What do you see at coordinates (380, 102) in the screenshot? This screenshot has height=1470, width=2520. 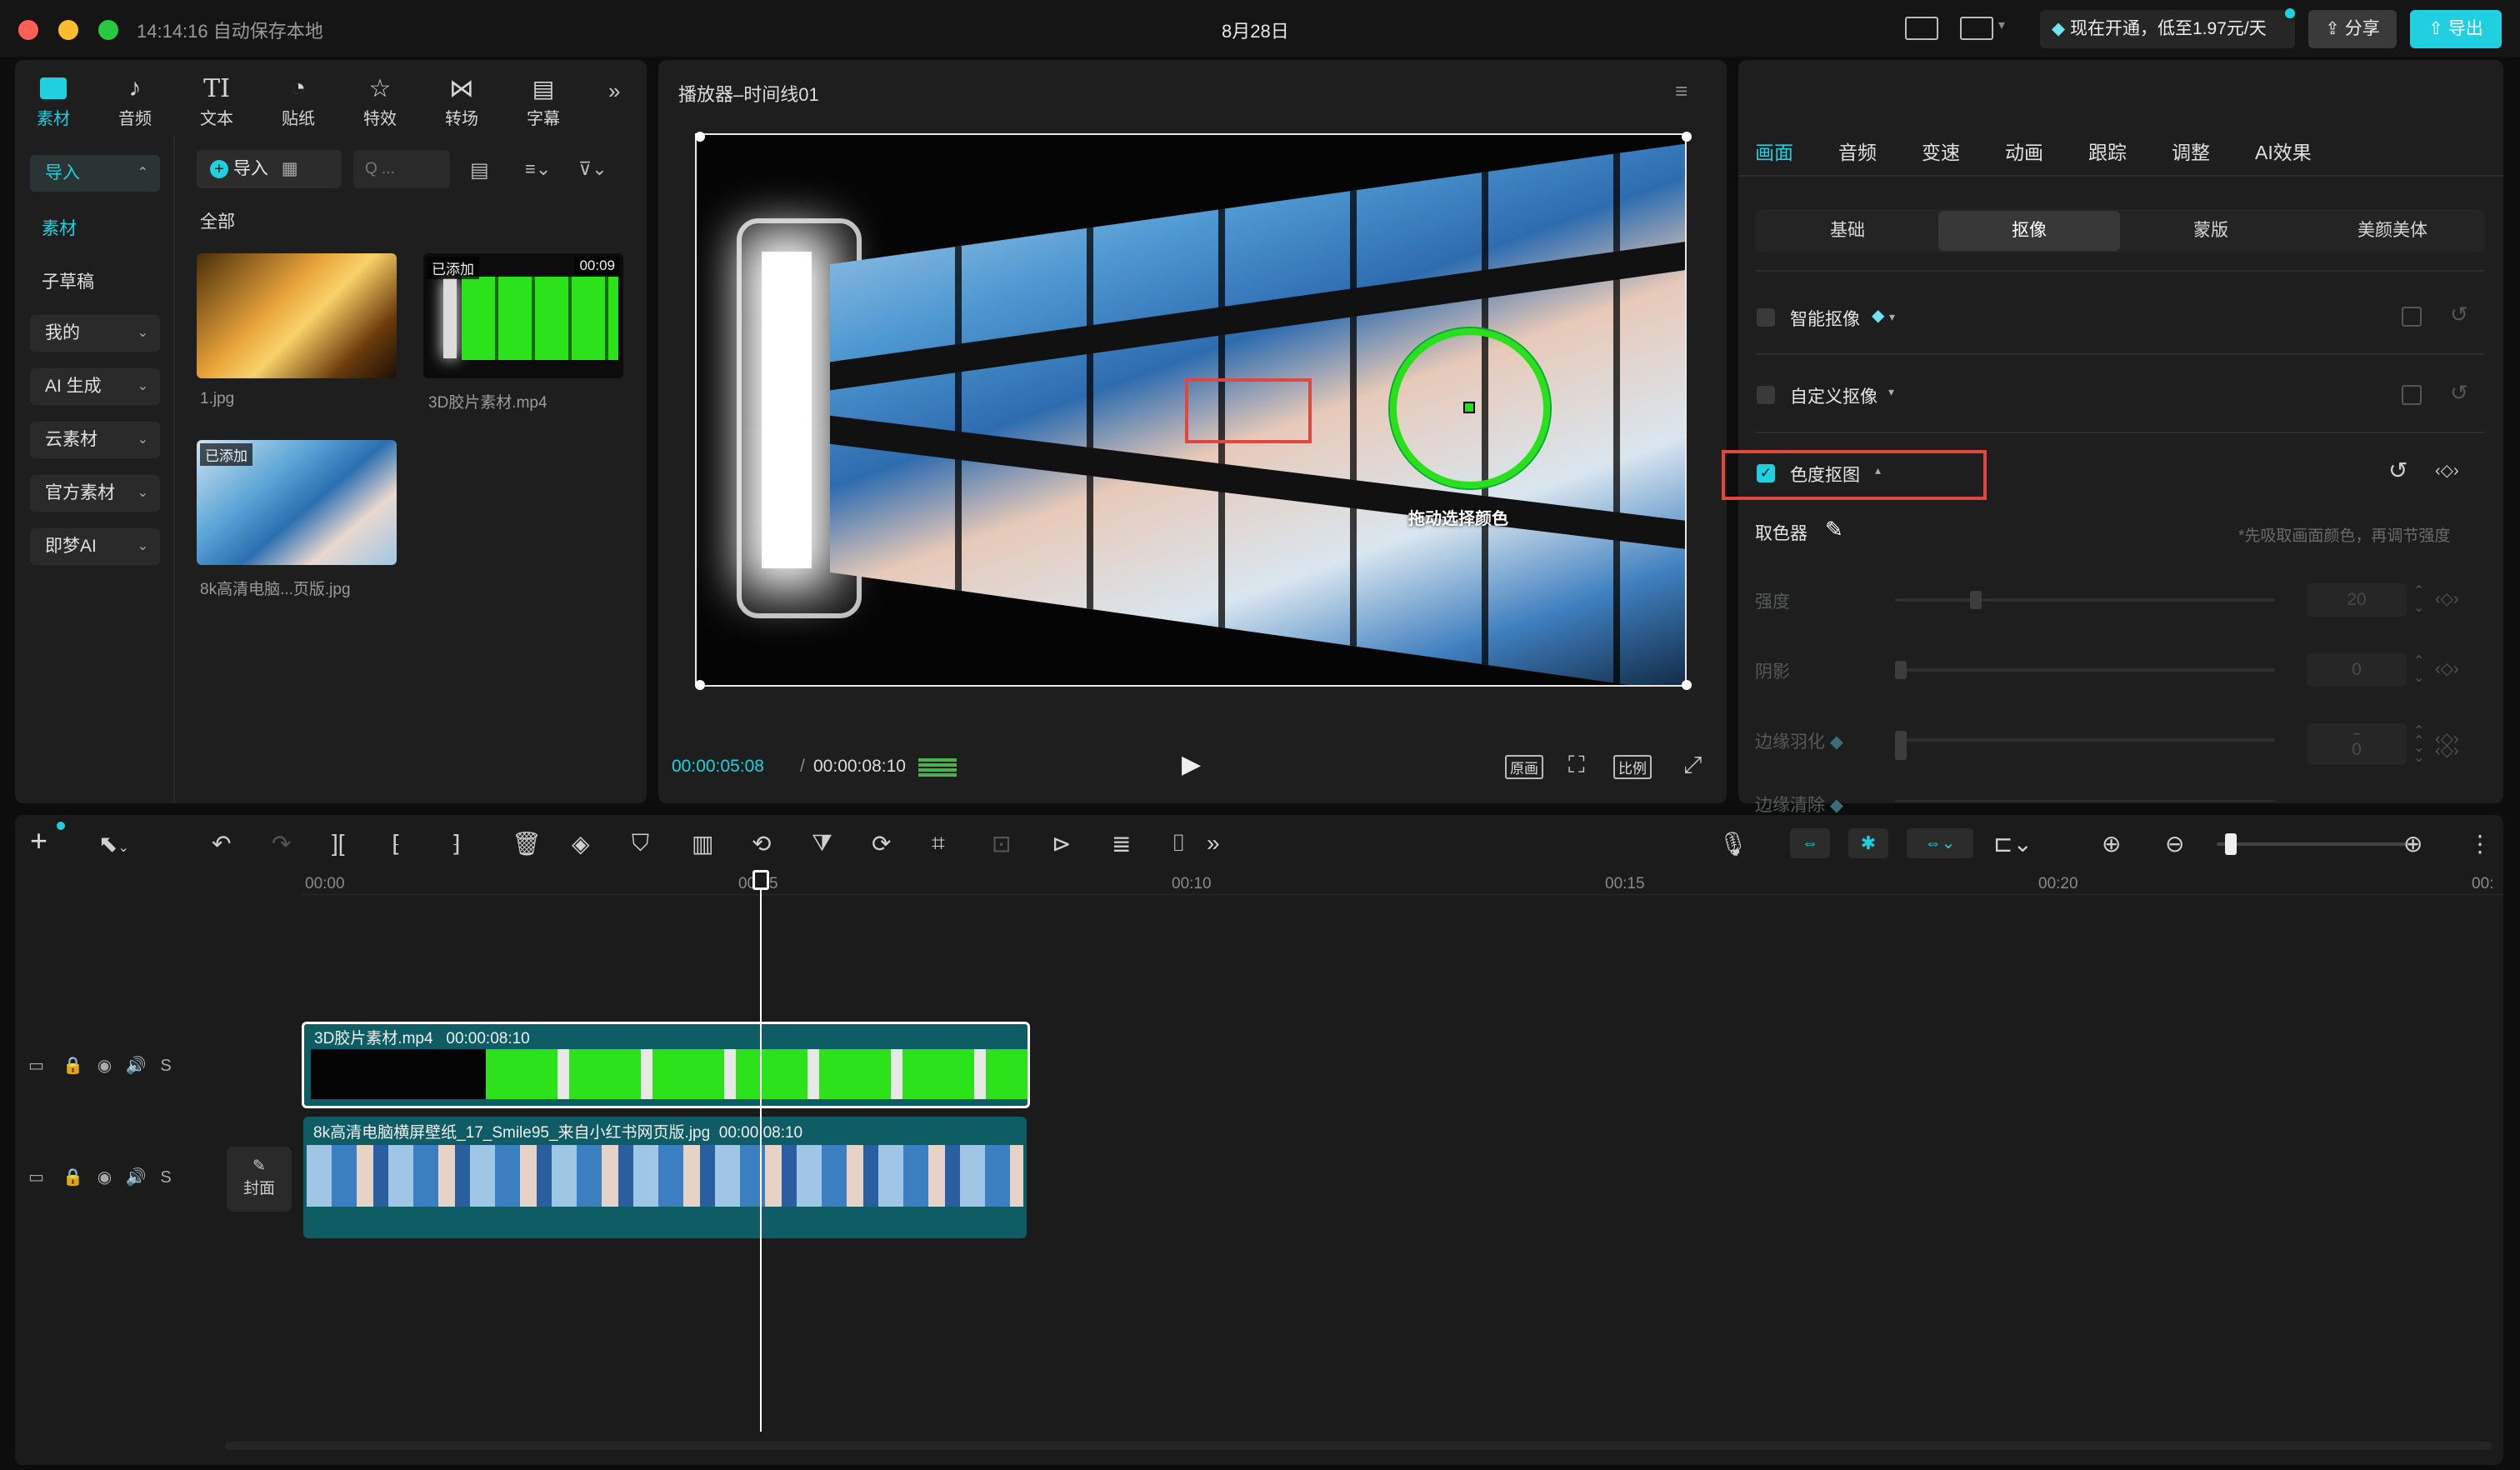 I see `tab-effects: ☆ 特效` at bounding box center [380, 102].